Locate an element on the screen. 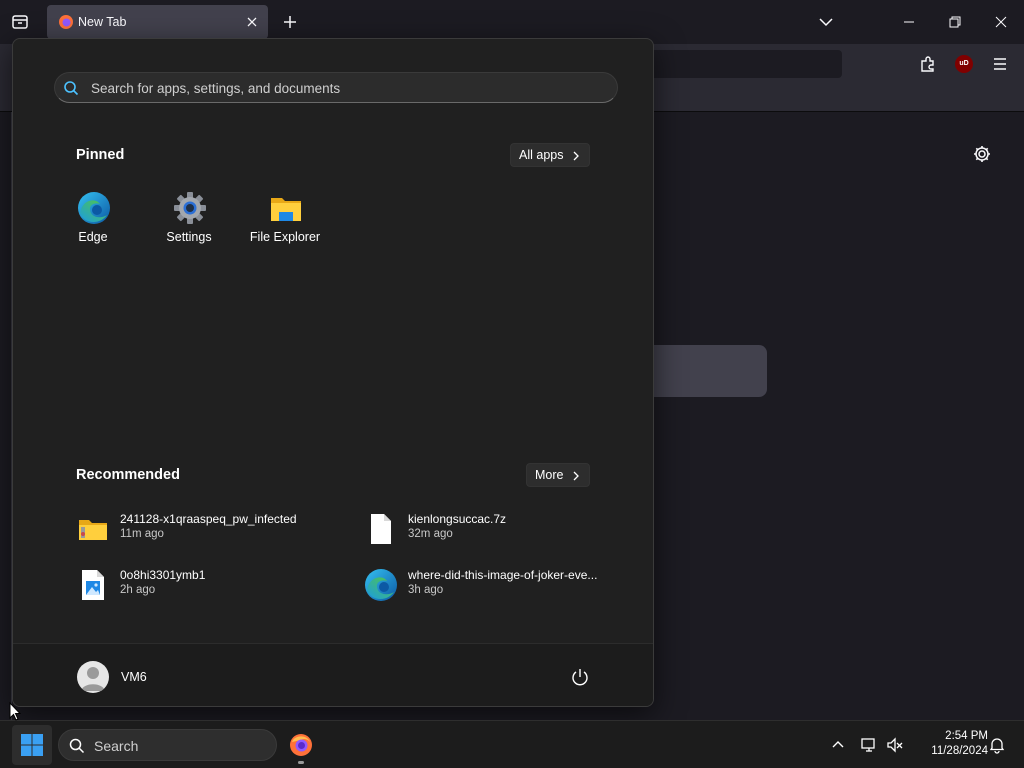  zip-folder-icon is located at coordinates (93, 530).